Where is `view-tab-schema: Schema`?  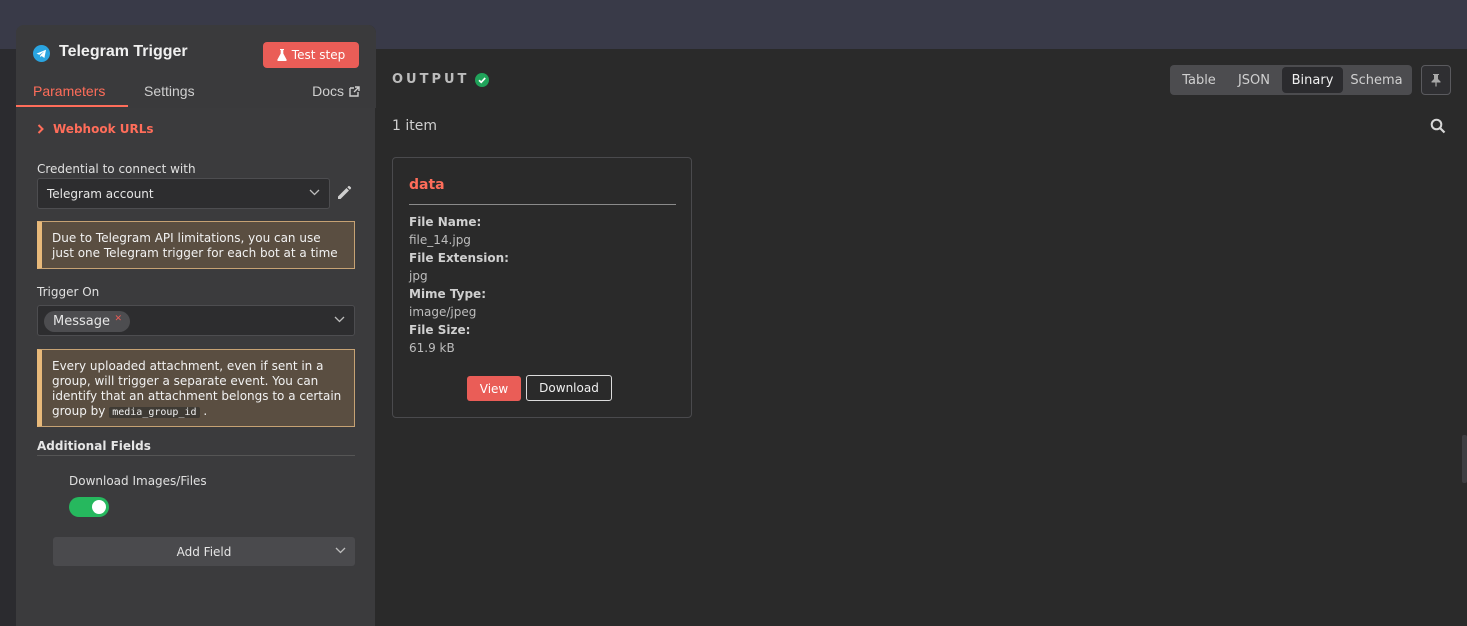
view-tab-schema: Schema is located at coordinates (1376, 80).